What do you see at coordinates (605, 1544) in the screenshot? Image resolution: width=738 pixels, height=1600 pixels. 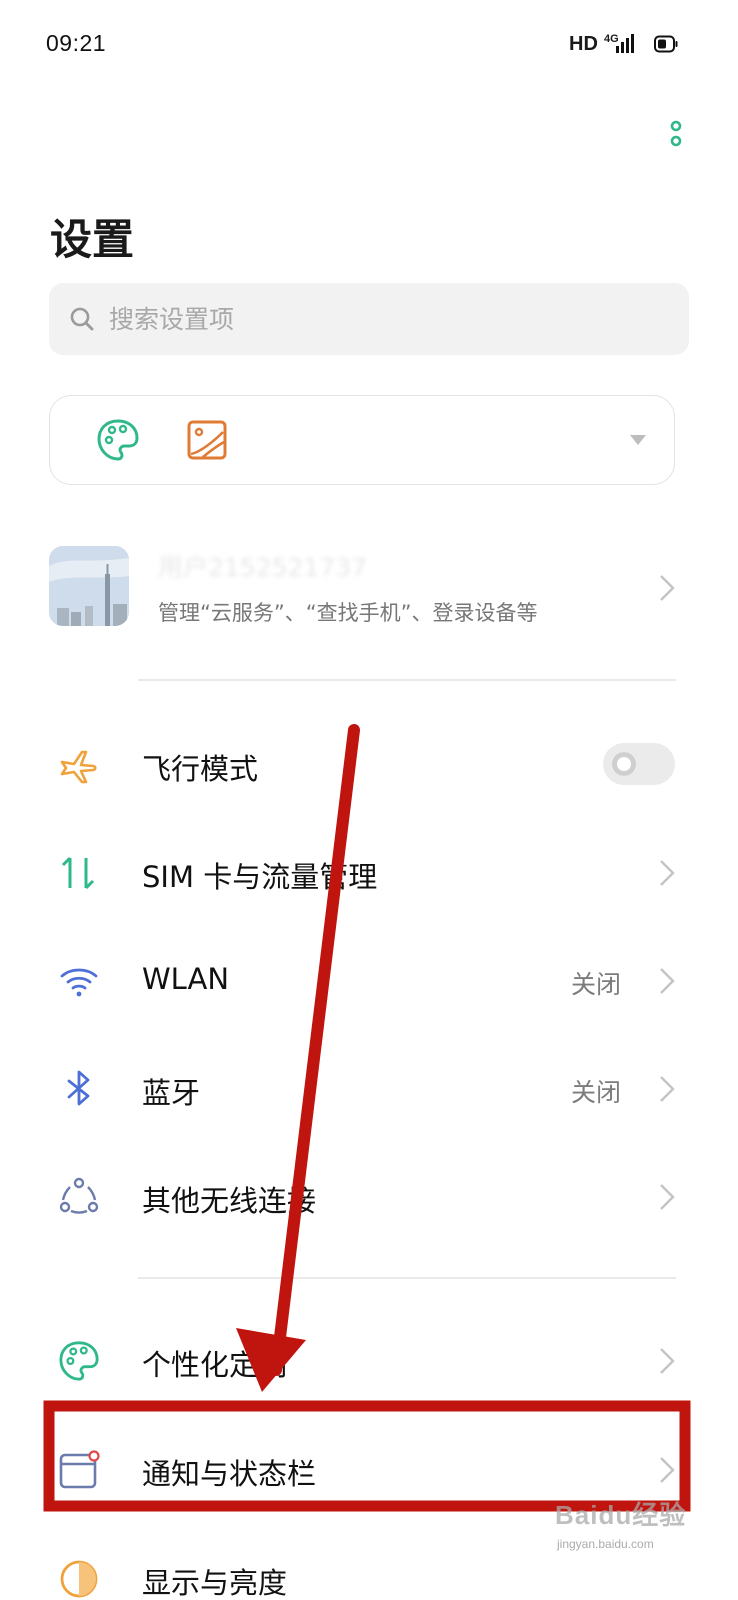 I see `watermark-url: jingyan.baidu.com` at bounding box center [605, 1544].